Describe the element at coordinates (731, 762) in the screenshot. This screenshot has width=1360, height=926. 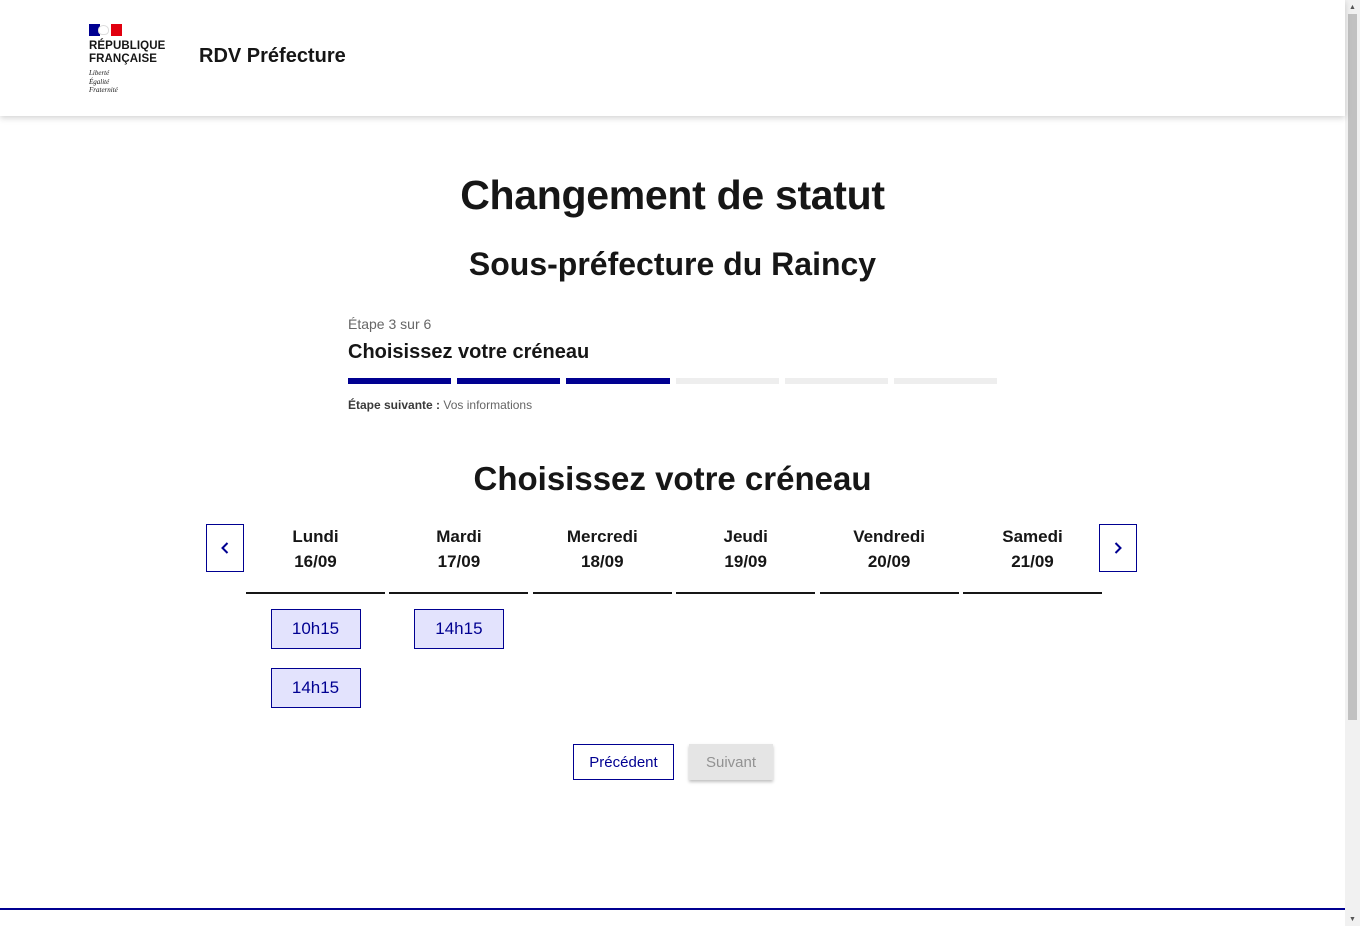
I see `next-button: Suivant` at that location.